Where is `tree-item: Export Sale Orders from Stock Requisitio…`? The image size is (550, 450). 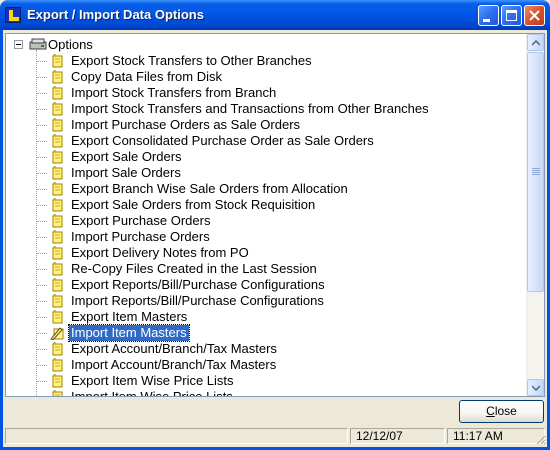
tree-item: Export Sale Orders from Stock Requisitio… is located at coordinates (266, 205).